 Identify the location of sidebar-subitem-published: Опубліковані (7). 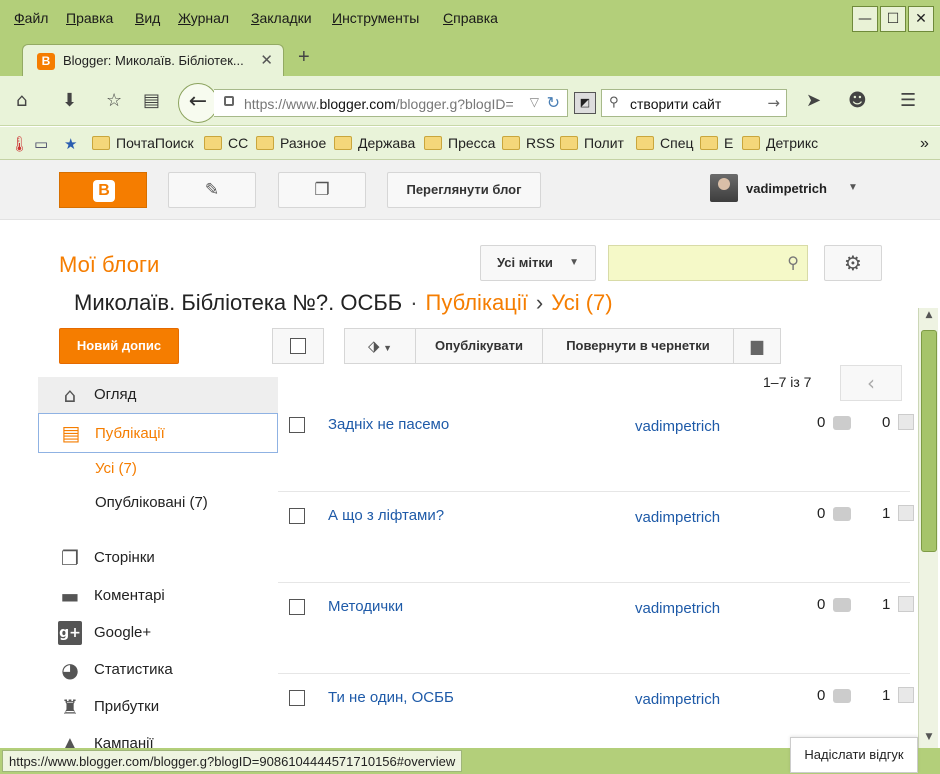
(151, 502).